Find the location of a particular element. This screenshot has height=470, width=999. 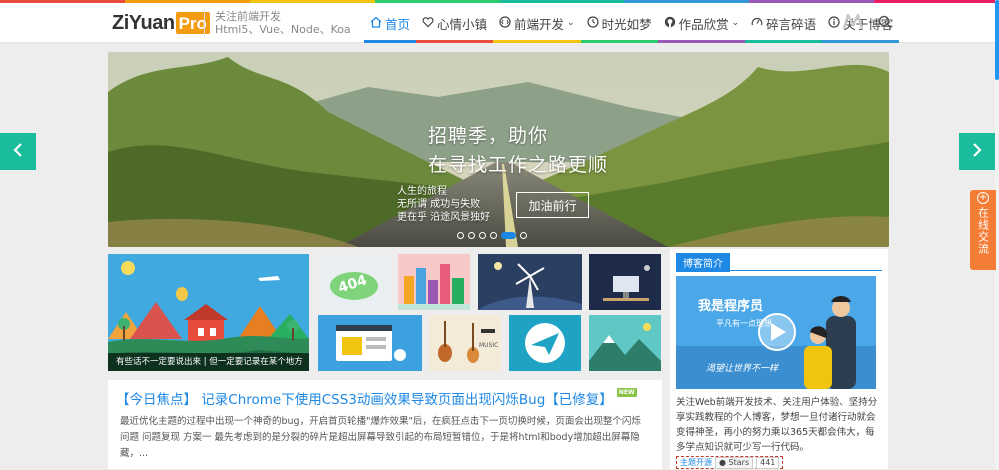

stars-label: Stars is located at coordinates (739, 462).